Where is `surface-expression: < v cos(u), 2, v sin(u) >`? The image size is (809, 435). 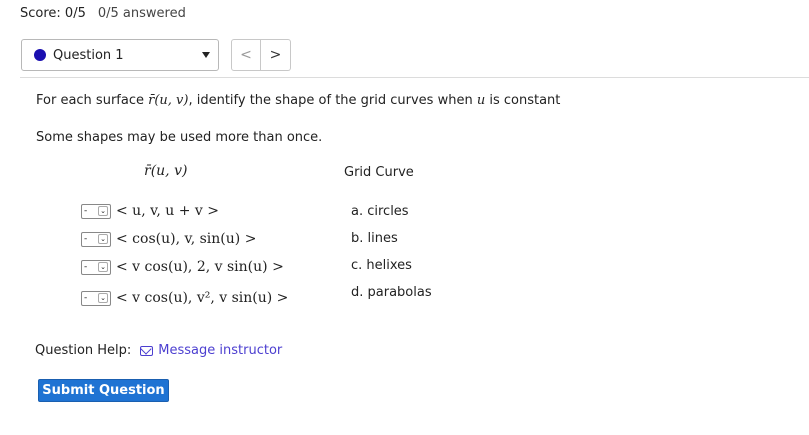 surface-expression: < v cos(u), 2, v sin(u) > is located at coordinates (200, 267).